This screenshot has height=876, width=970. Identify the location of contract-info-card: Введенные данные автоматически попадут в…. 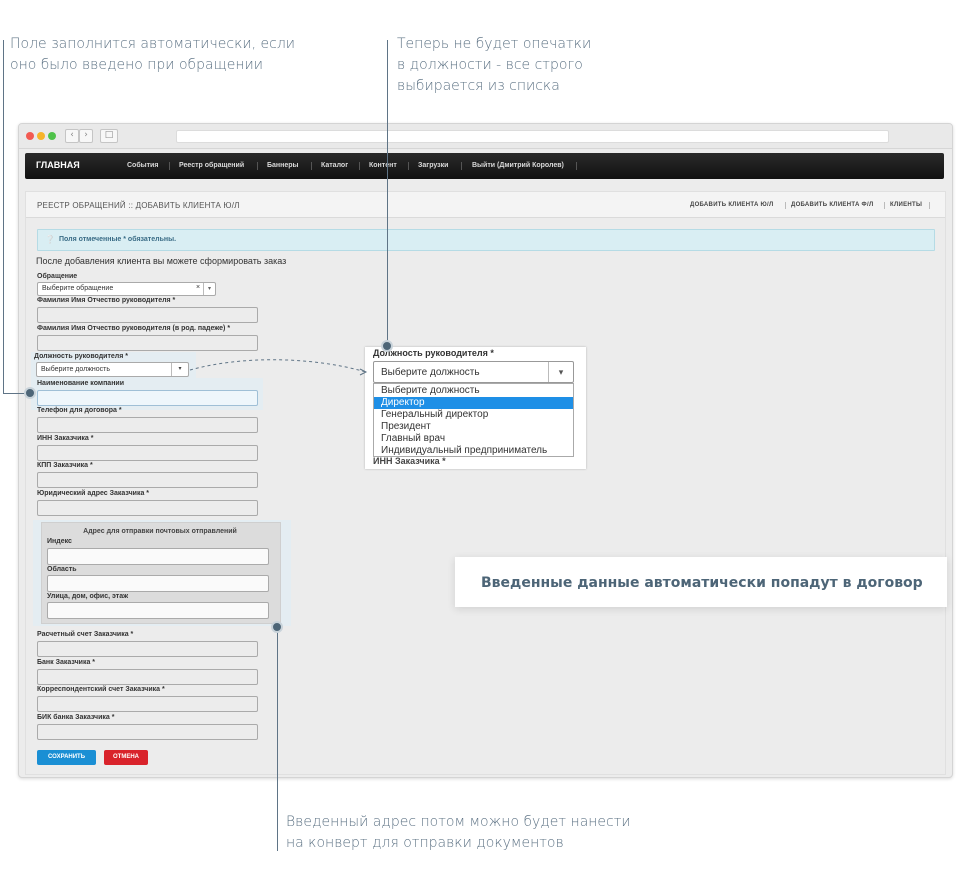
(701, 582).